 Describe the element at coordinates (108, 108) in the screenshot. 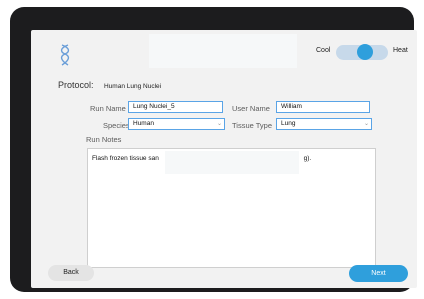

I see `run-name-label: Run Name` at that location.